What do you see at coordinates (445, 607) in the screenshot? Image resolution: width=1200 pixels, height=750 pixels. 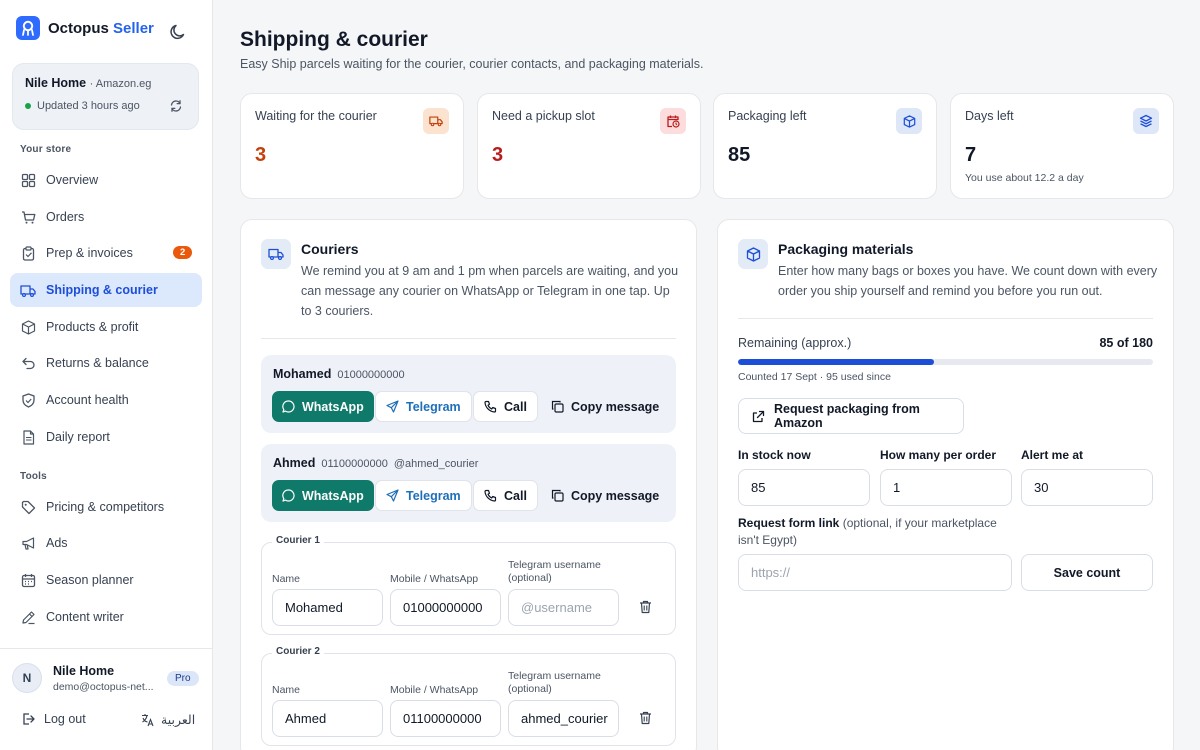 I see `courier-mobile-input: 01000000000` at bounding box center [445, 607].